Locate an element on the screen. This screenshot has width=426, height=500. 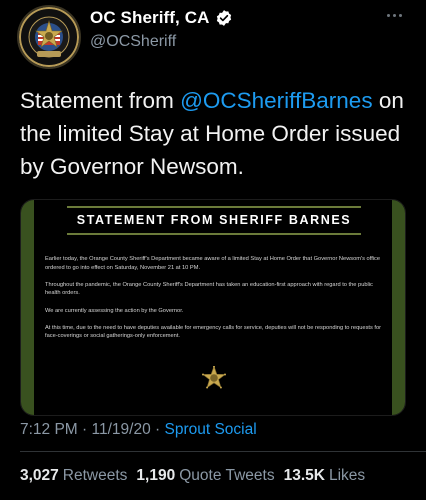
sheriff-seal-icon is located at coordinates (49, 37).